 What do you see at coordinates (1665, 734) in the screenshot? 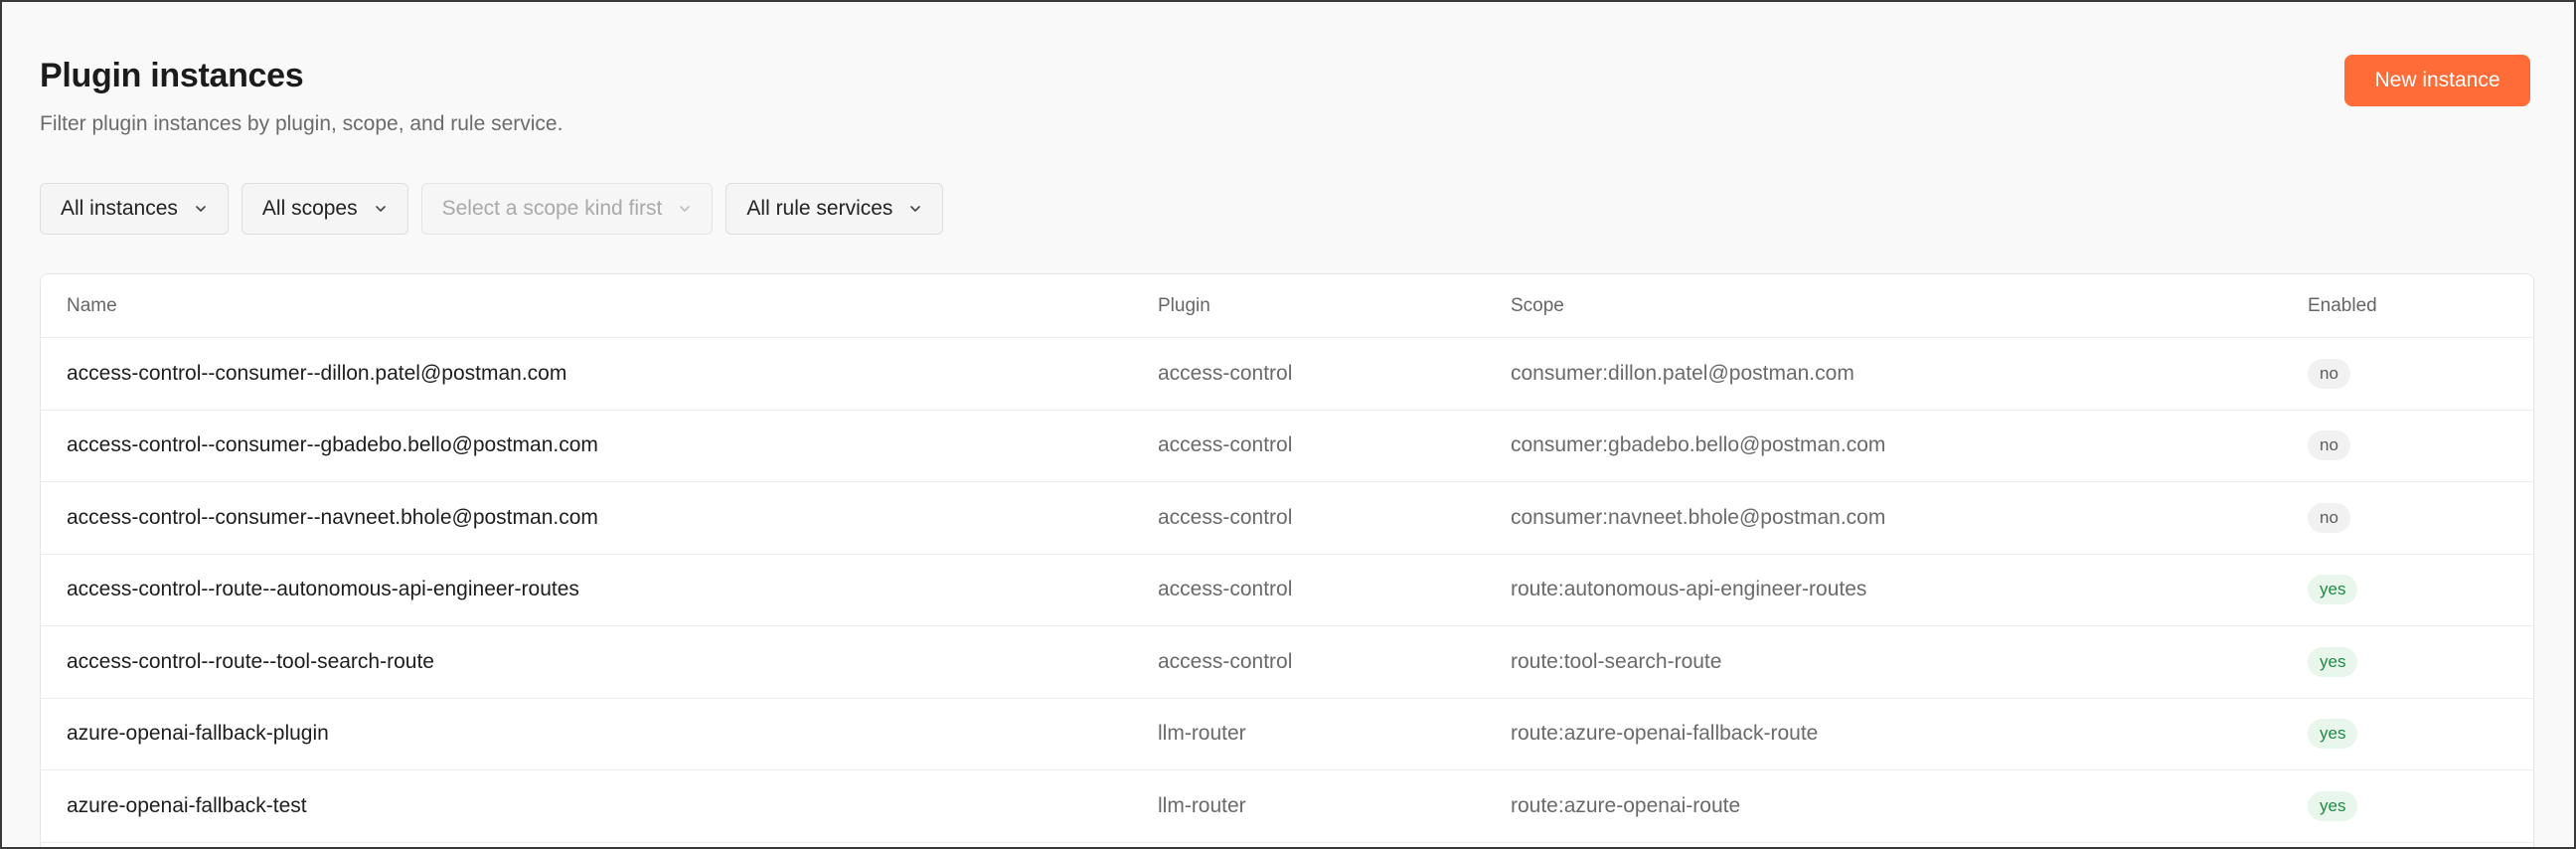
I see `instance-scope: route:azure-openai-fallback-route` at bounding box center [1665, 734].